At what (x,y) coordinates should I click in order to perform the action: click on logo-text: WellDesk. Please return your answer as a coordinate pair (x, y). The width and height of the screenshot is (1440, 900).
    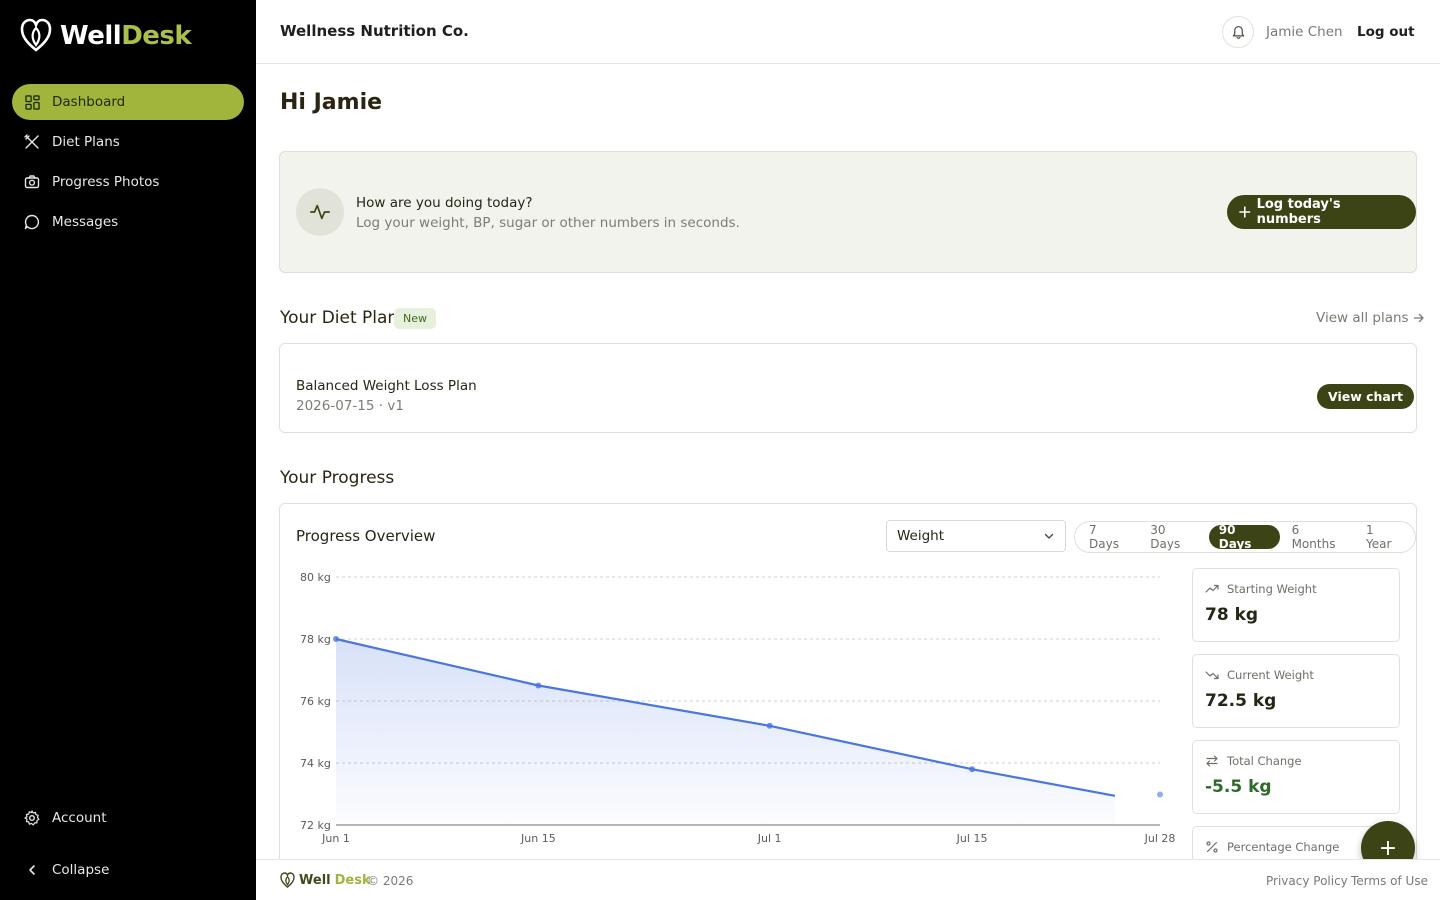
    Looking at the image, I should click on (126, 36).